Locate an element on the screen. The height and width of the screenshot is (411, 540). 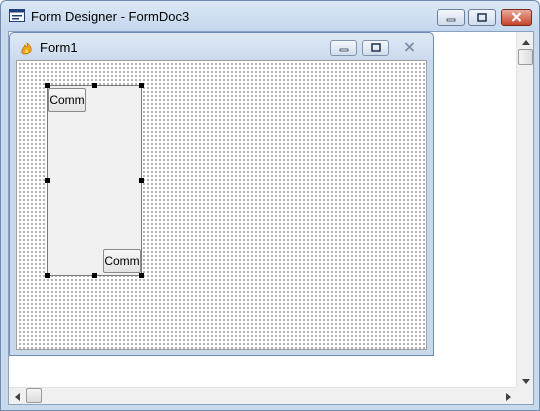
minimize-button is located at coordinates (451, 17).